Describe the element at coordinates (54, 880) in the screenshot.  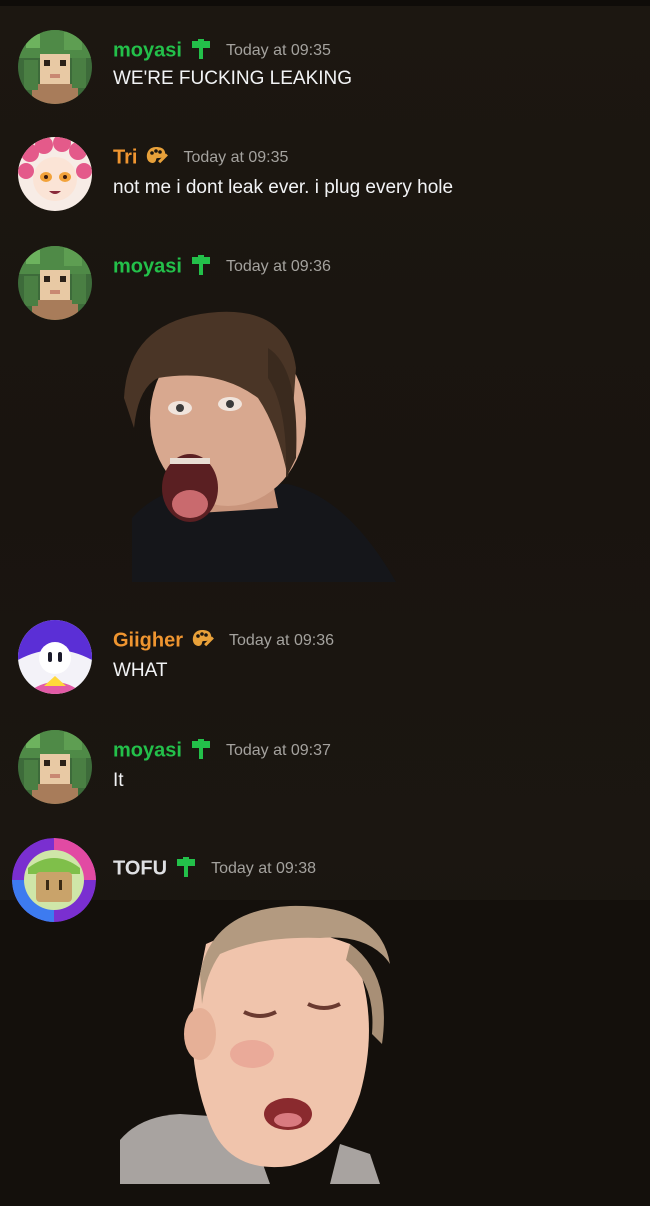
I see `avatar-tofu` at that location.